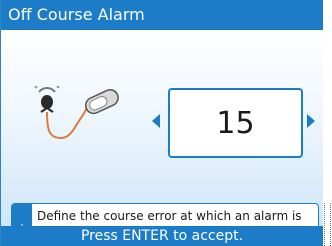  I want to click on remote-control-icon, so click(76, 113).